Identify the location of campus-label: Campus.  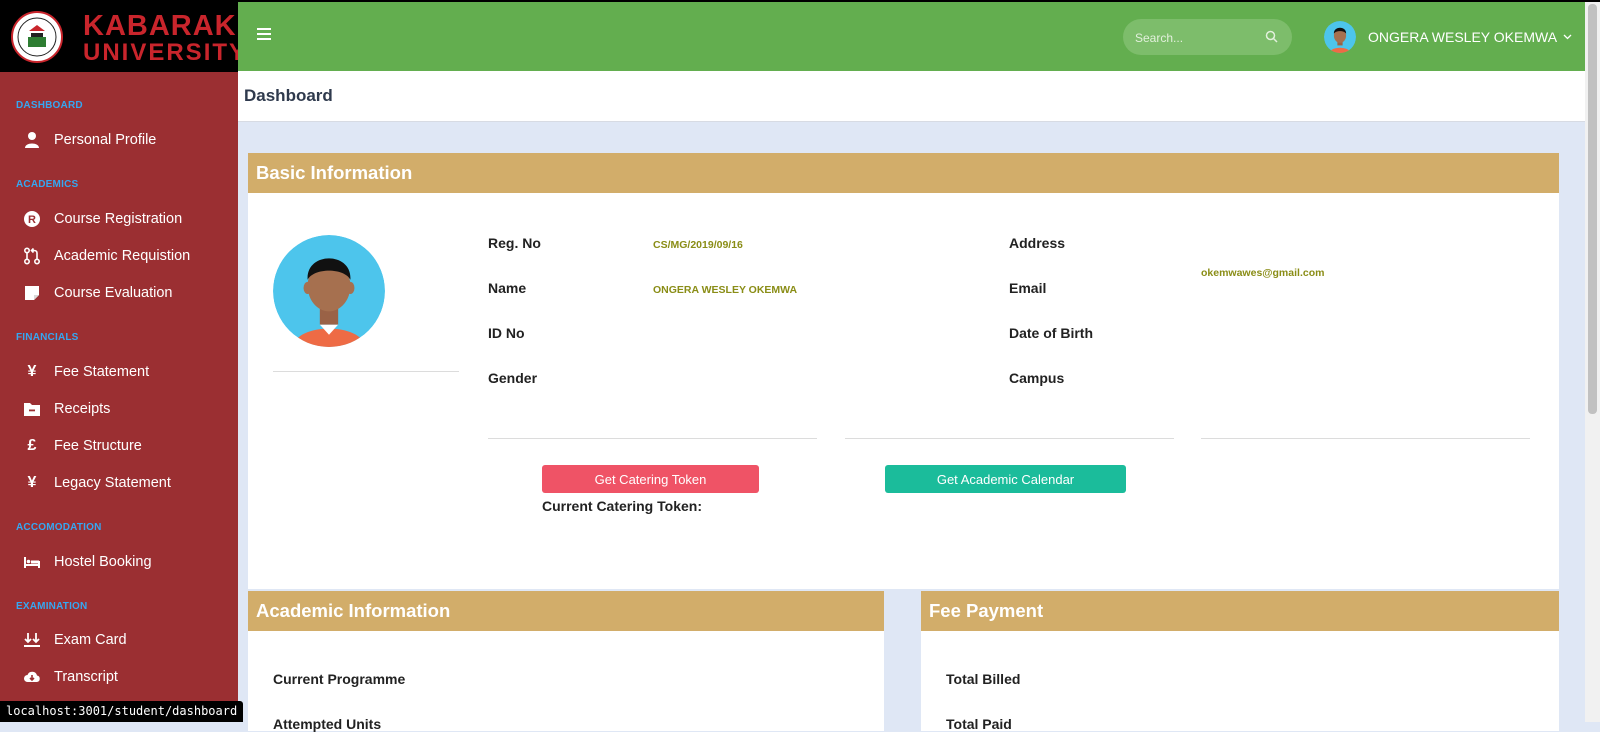
(1037, 378).